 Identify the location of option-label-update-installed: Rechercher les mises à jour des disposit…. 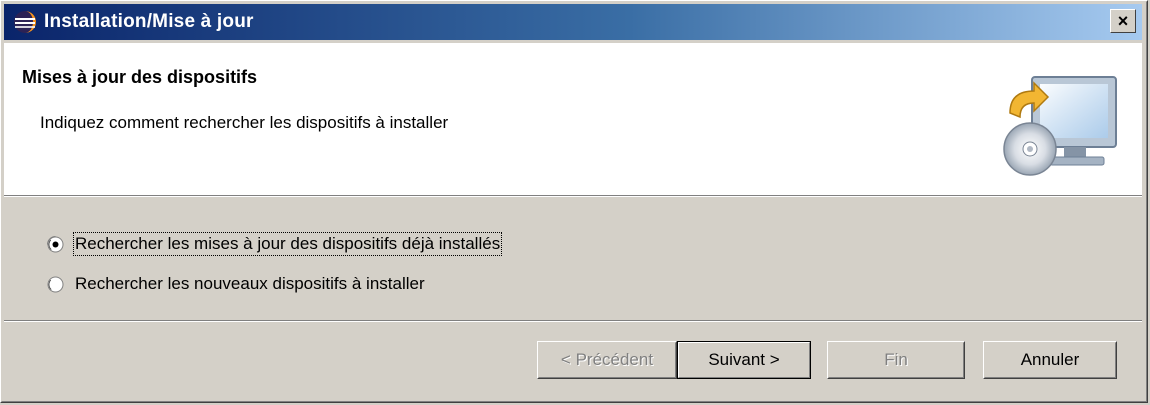
(287, 244).